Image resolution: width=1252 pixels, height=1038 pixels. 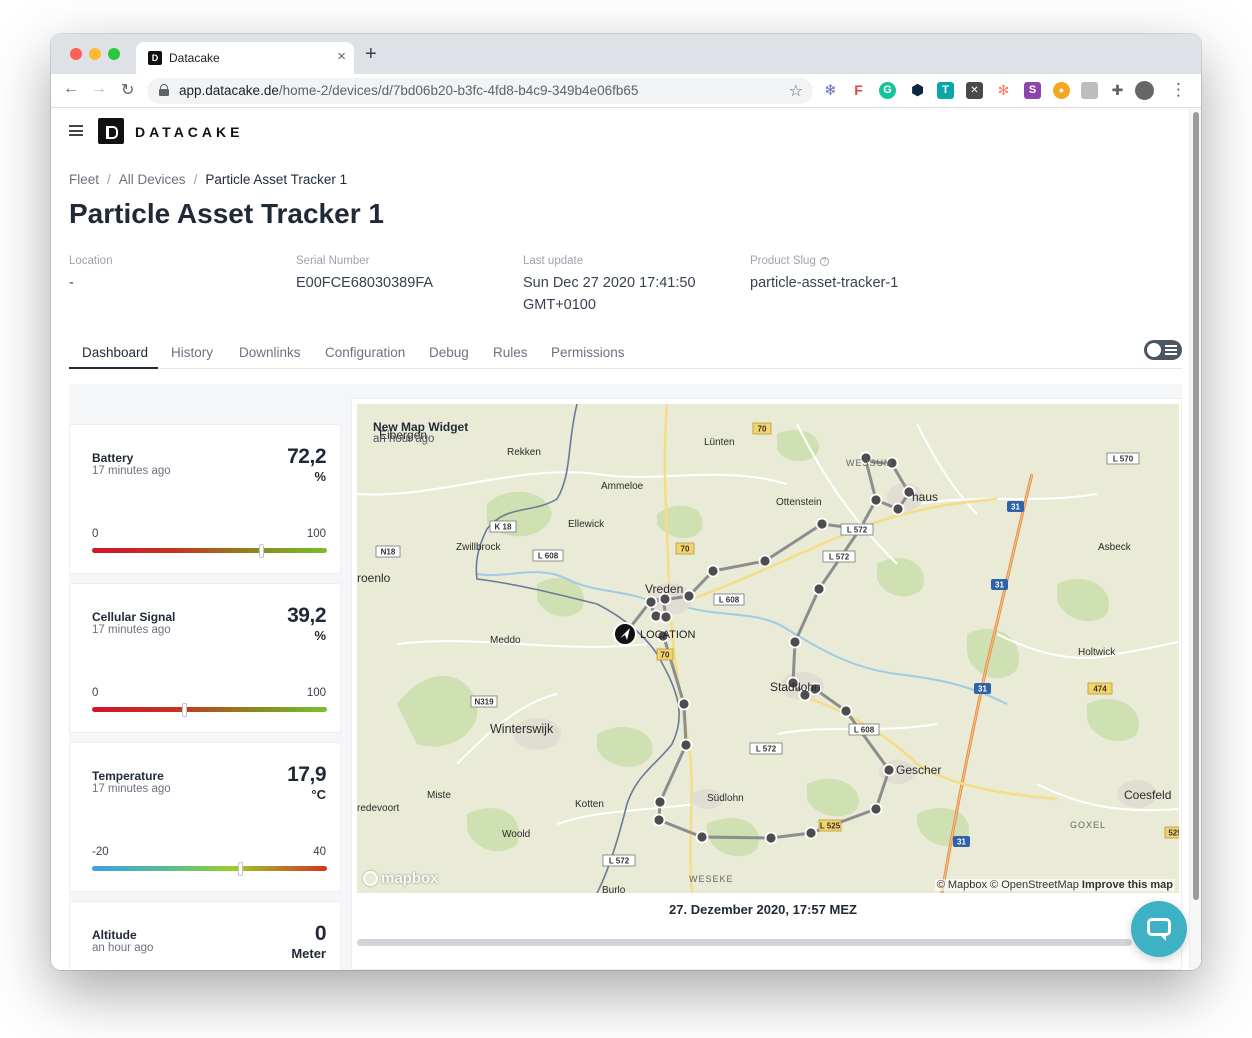 What do you see at coordinates (625, 634) in the screenshot?
I see `location-marker-icon` at bounding box center [625, 634].